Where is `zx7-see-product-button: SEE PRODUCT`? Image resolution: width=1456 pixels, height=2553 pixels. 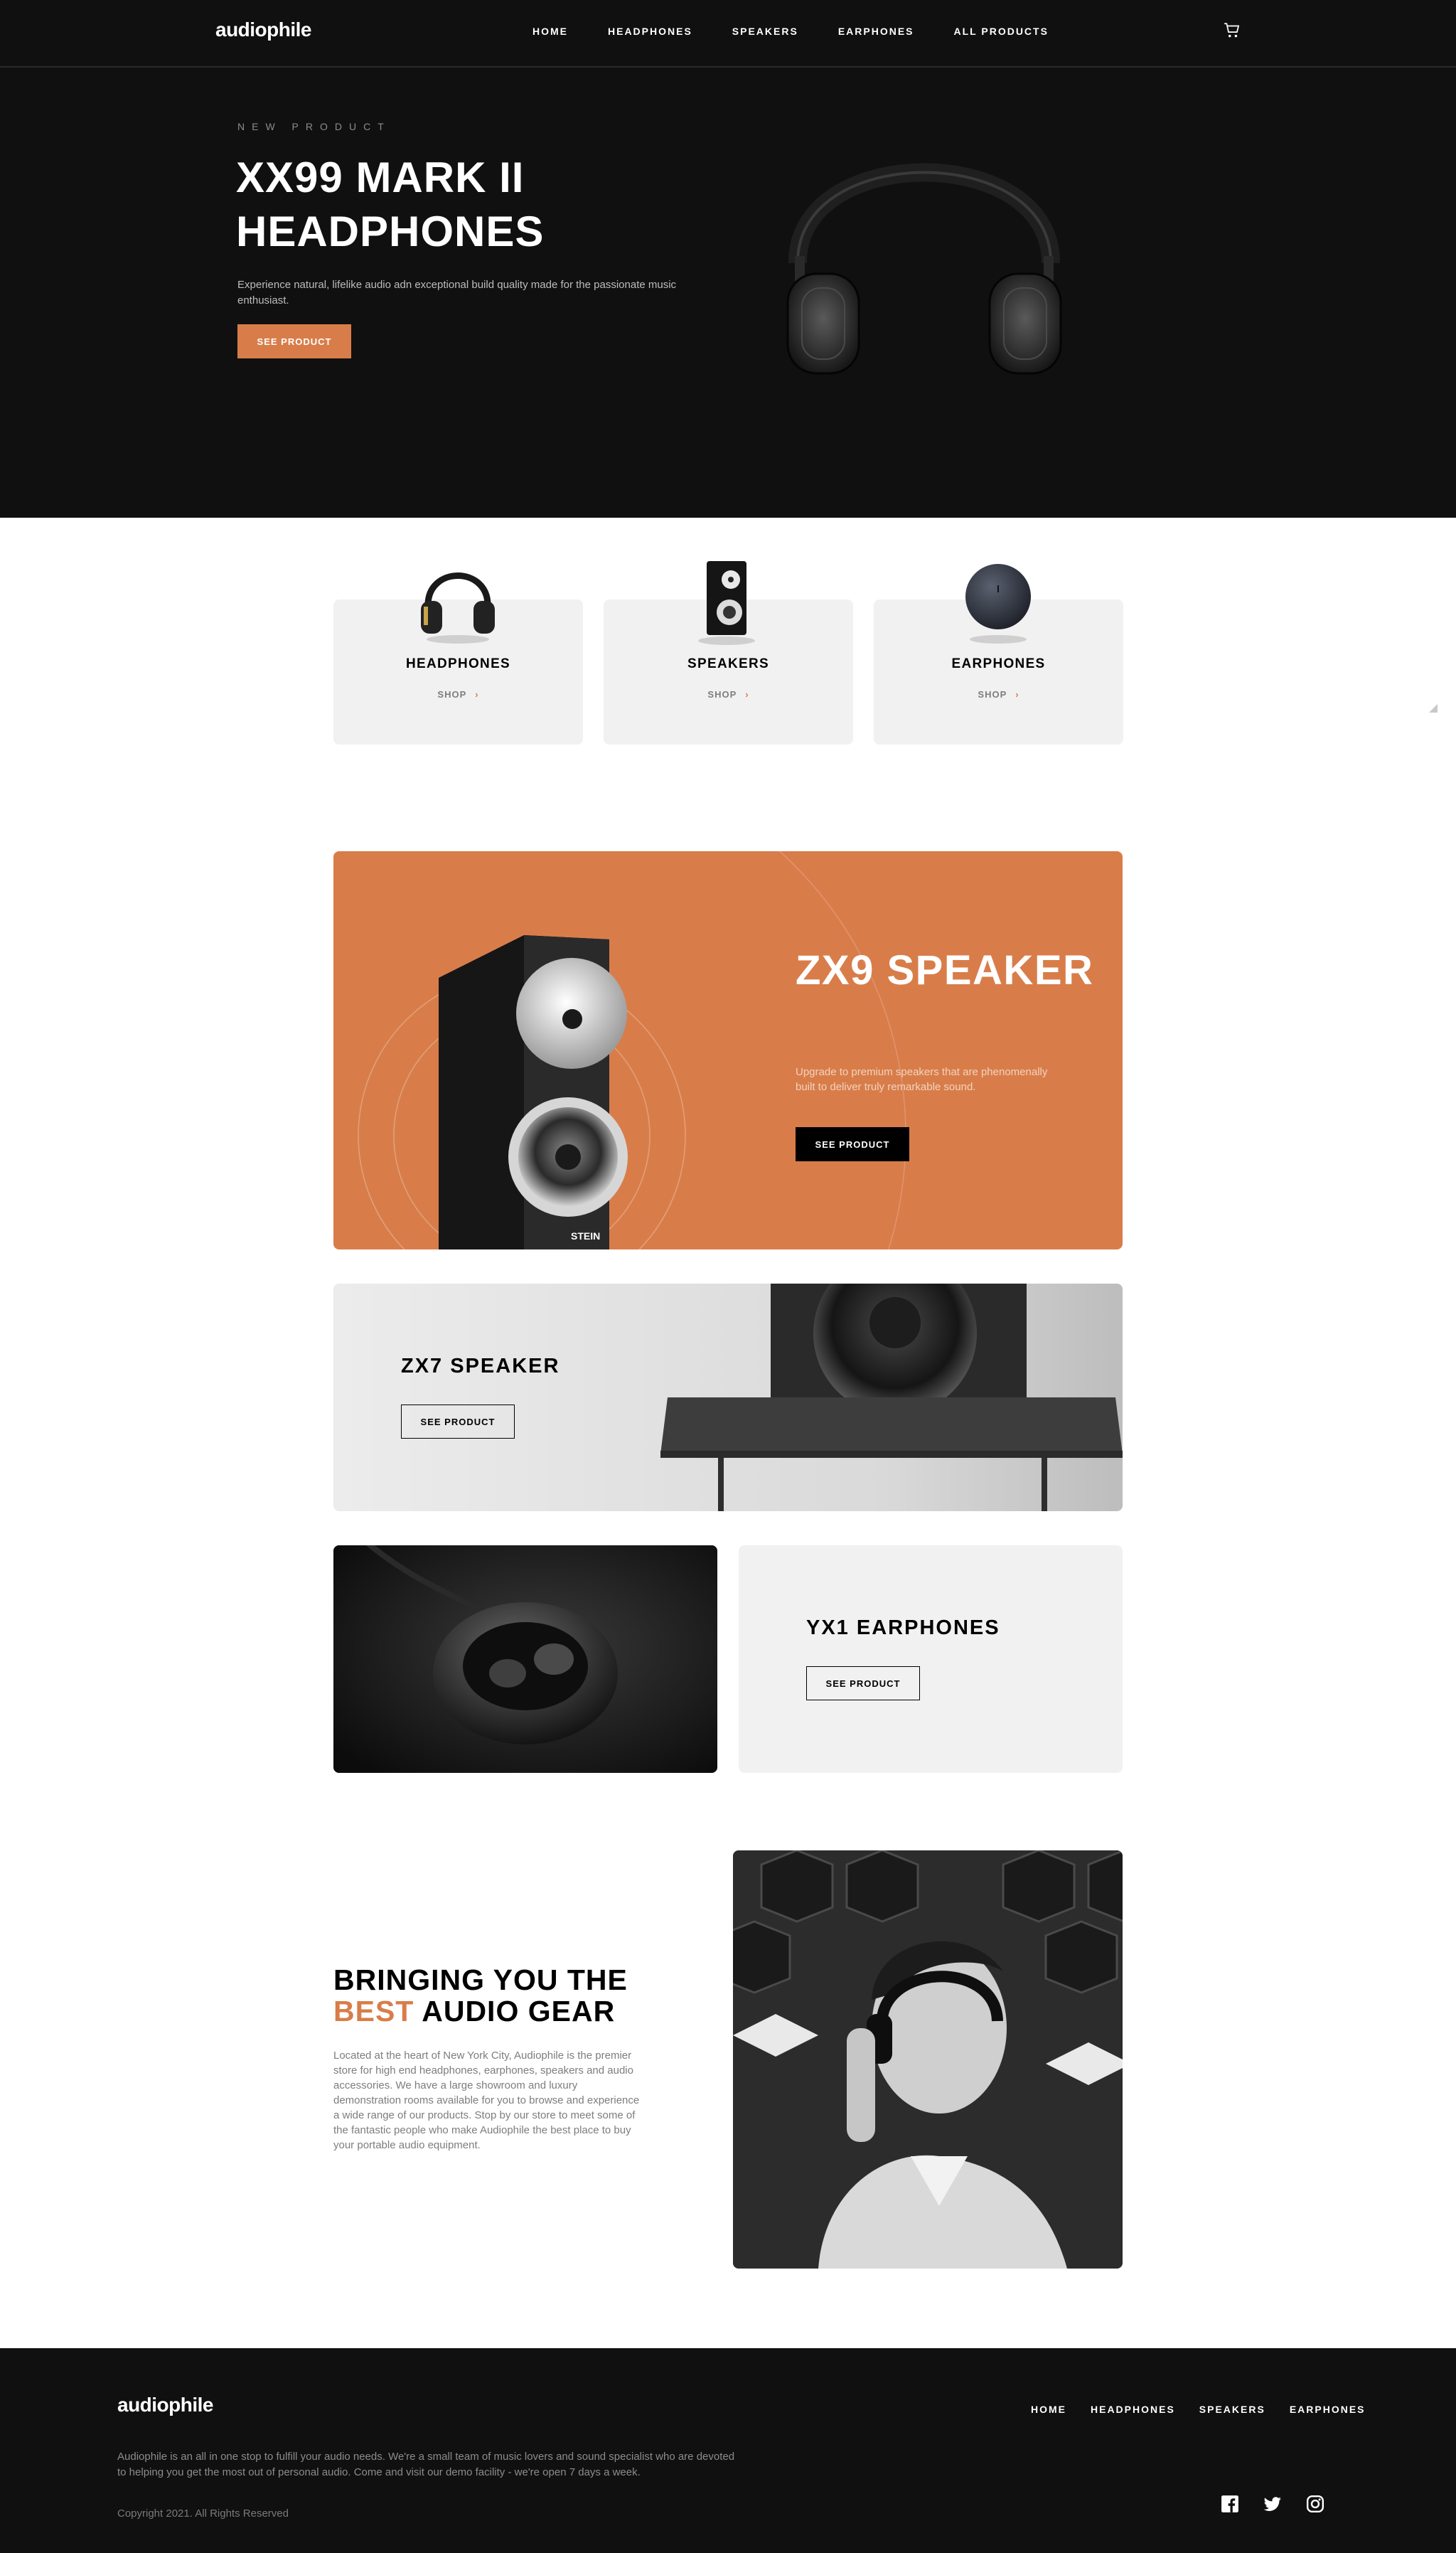 zx7-see-product-button: SEE PRODUCT is located at coordinates (458, 1422).